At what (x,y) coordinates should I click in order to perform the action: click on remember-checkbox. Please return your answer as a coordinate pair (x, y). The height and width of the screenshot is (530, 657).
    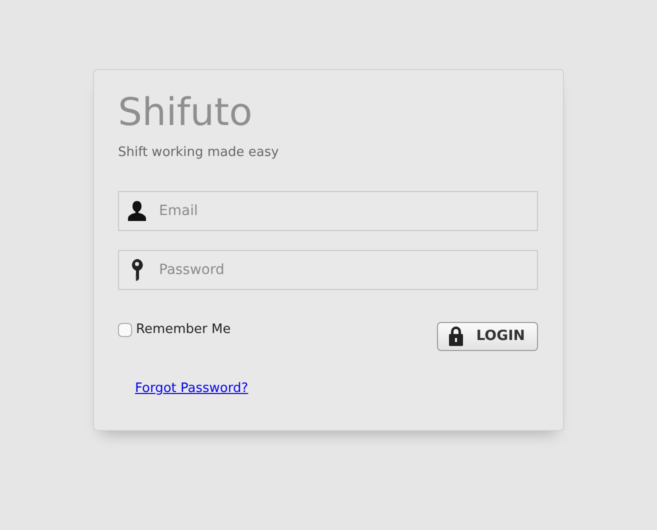
    Looking at the image, I should click on (125, 329).